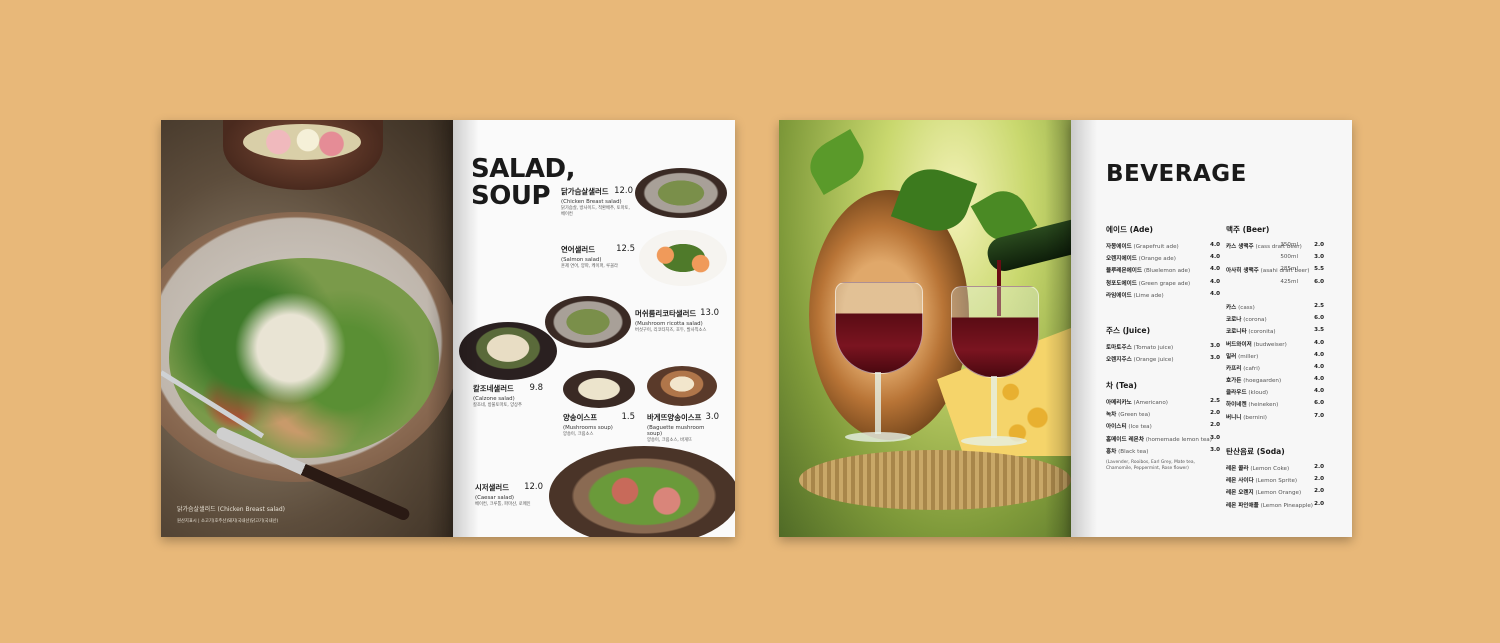 The width and height of the screenshot is (1500, 643). What do you see at coordinates (1153, 348) in the screenshot?
I see `item-name-en: (Tomato juice)` at bounding box center [1153, 348].